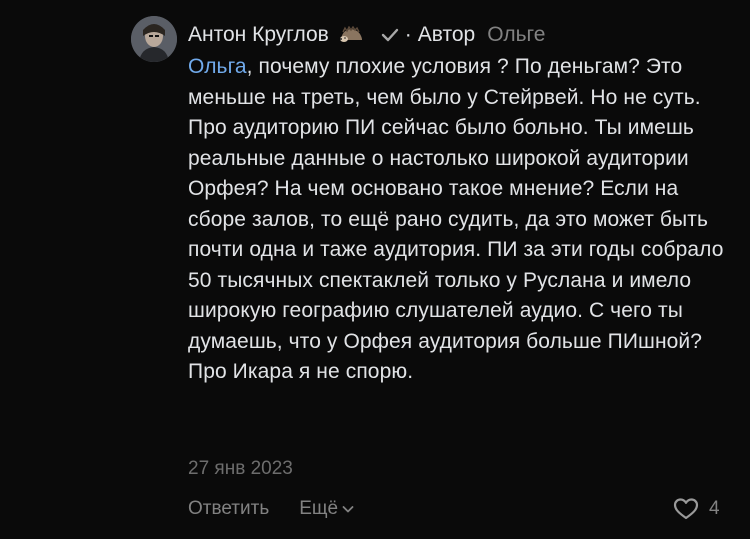  I want to click on mention-link: Ольга, so click(217, 66).